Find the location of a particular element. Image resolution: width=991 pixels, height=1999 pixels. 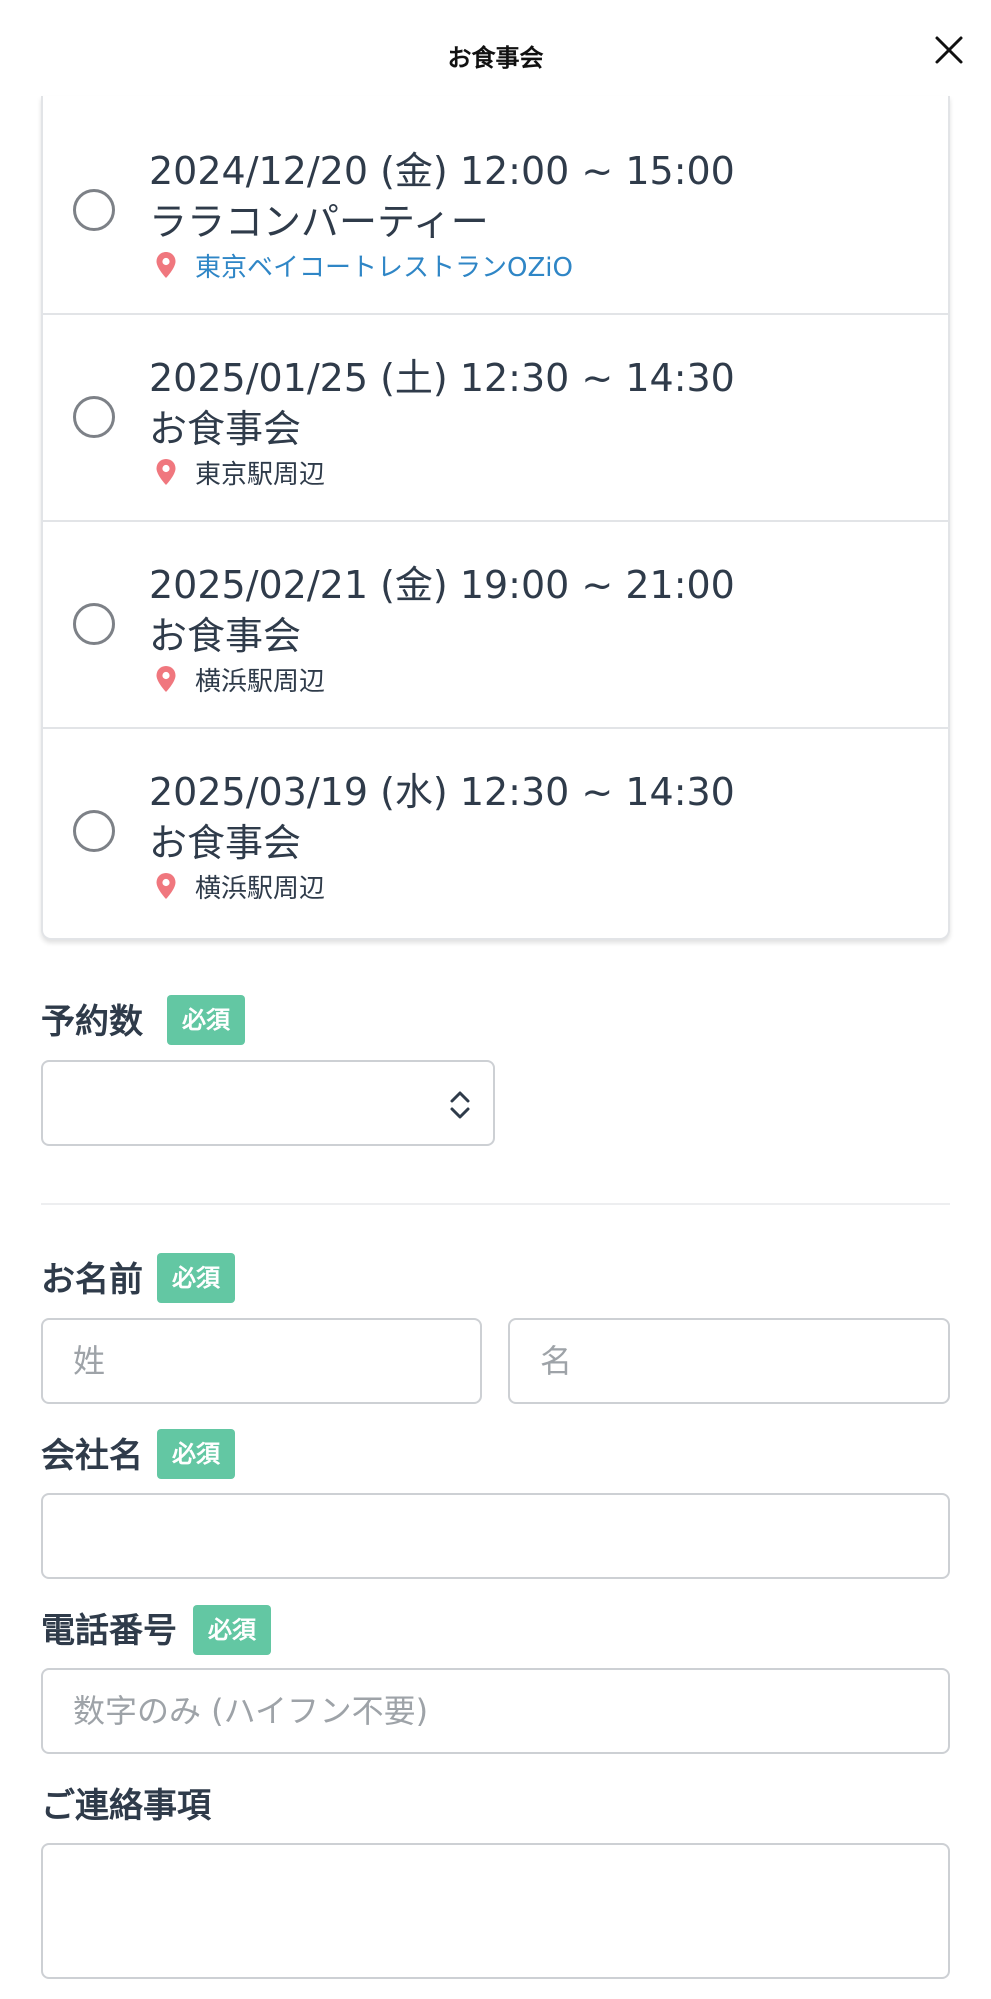

last-name-input is located at coordinates (261, 1361).